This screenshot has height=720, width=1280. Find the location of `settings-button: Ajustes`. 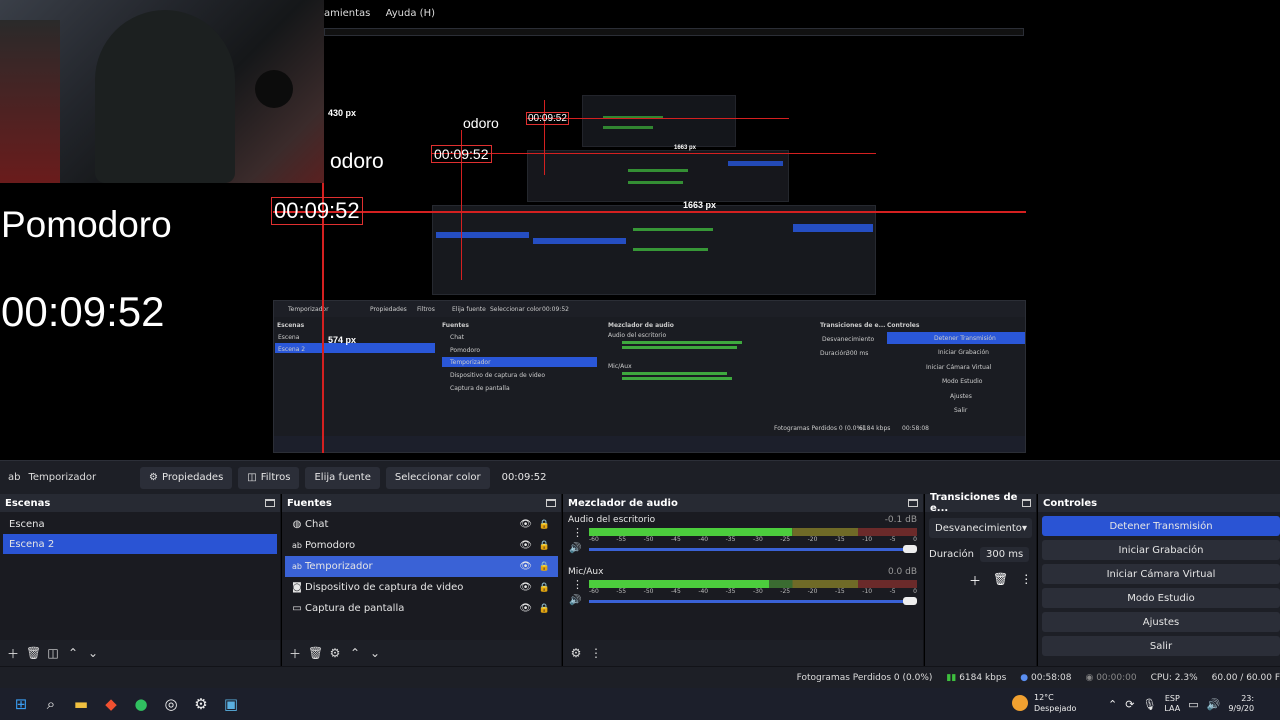

settings-button: Ajustes is located at coordinates (1161, 622).